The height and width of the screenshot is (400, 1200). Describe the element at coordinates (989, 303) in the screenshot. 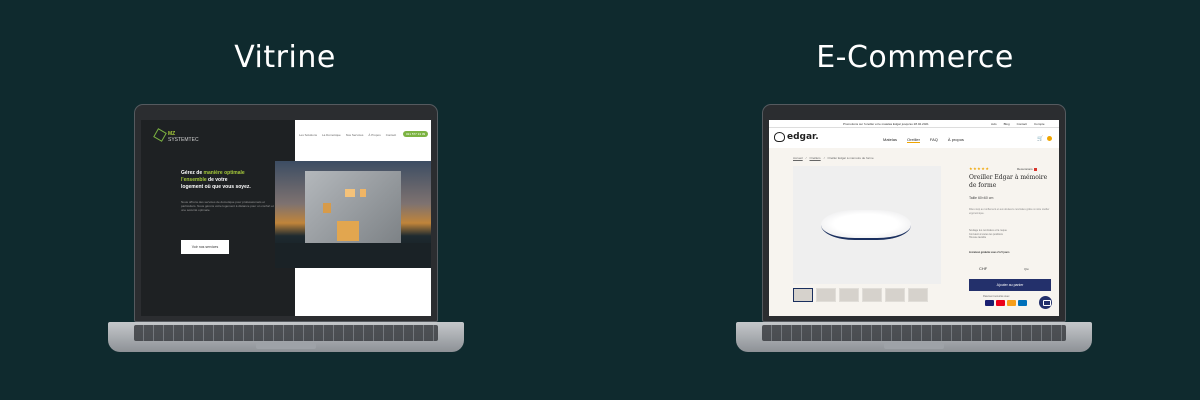

I see `card-visa-icon` at that location.